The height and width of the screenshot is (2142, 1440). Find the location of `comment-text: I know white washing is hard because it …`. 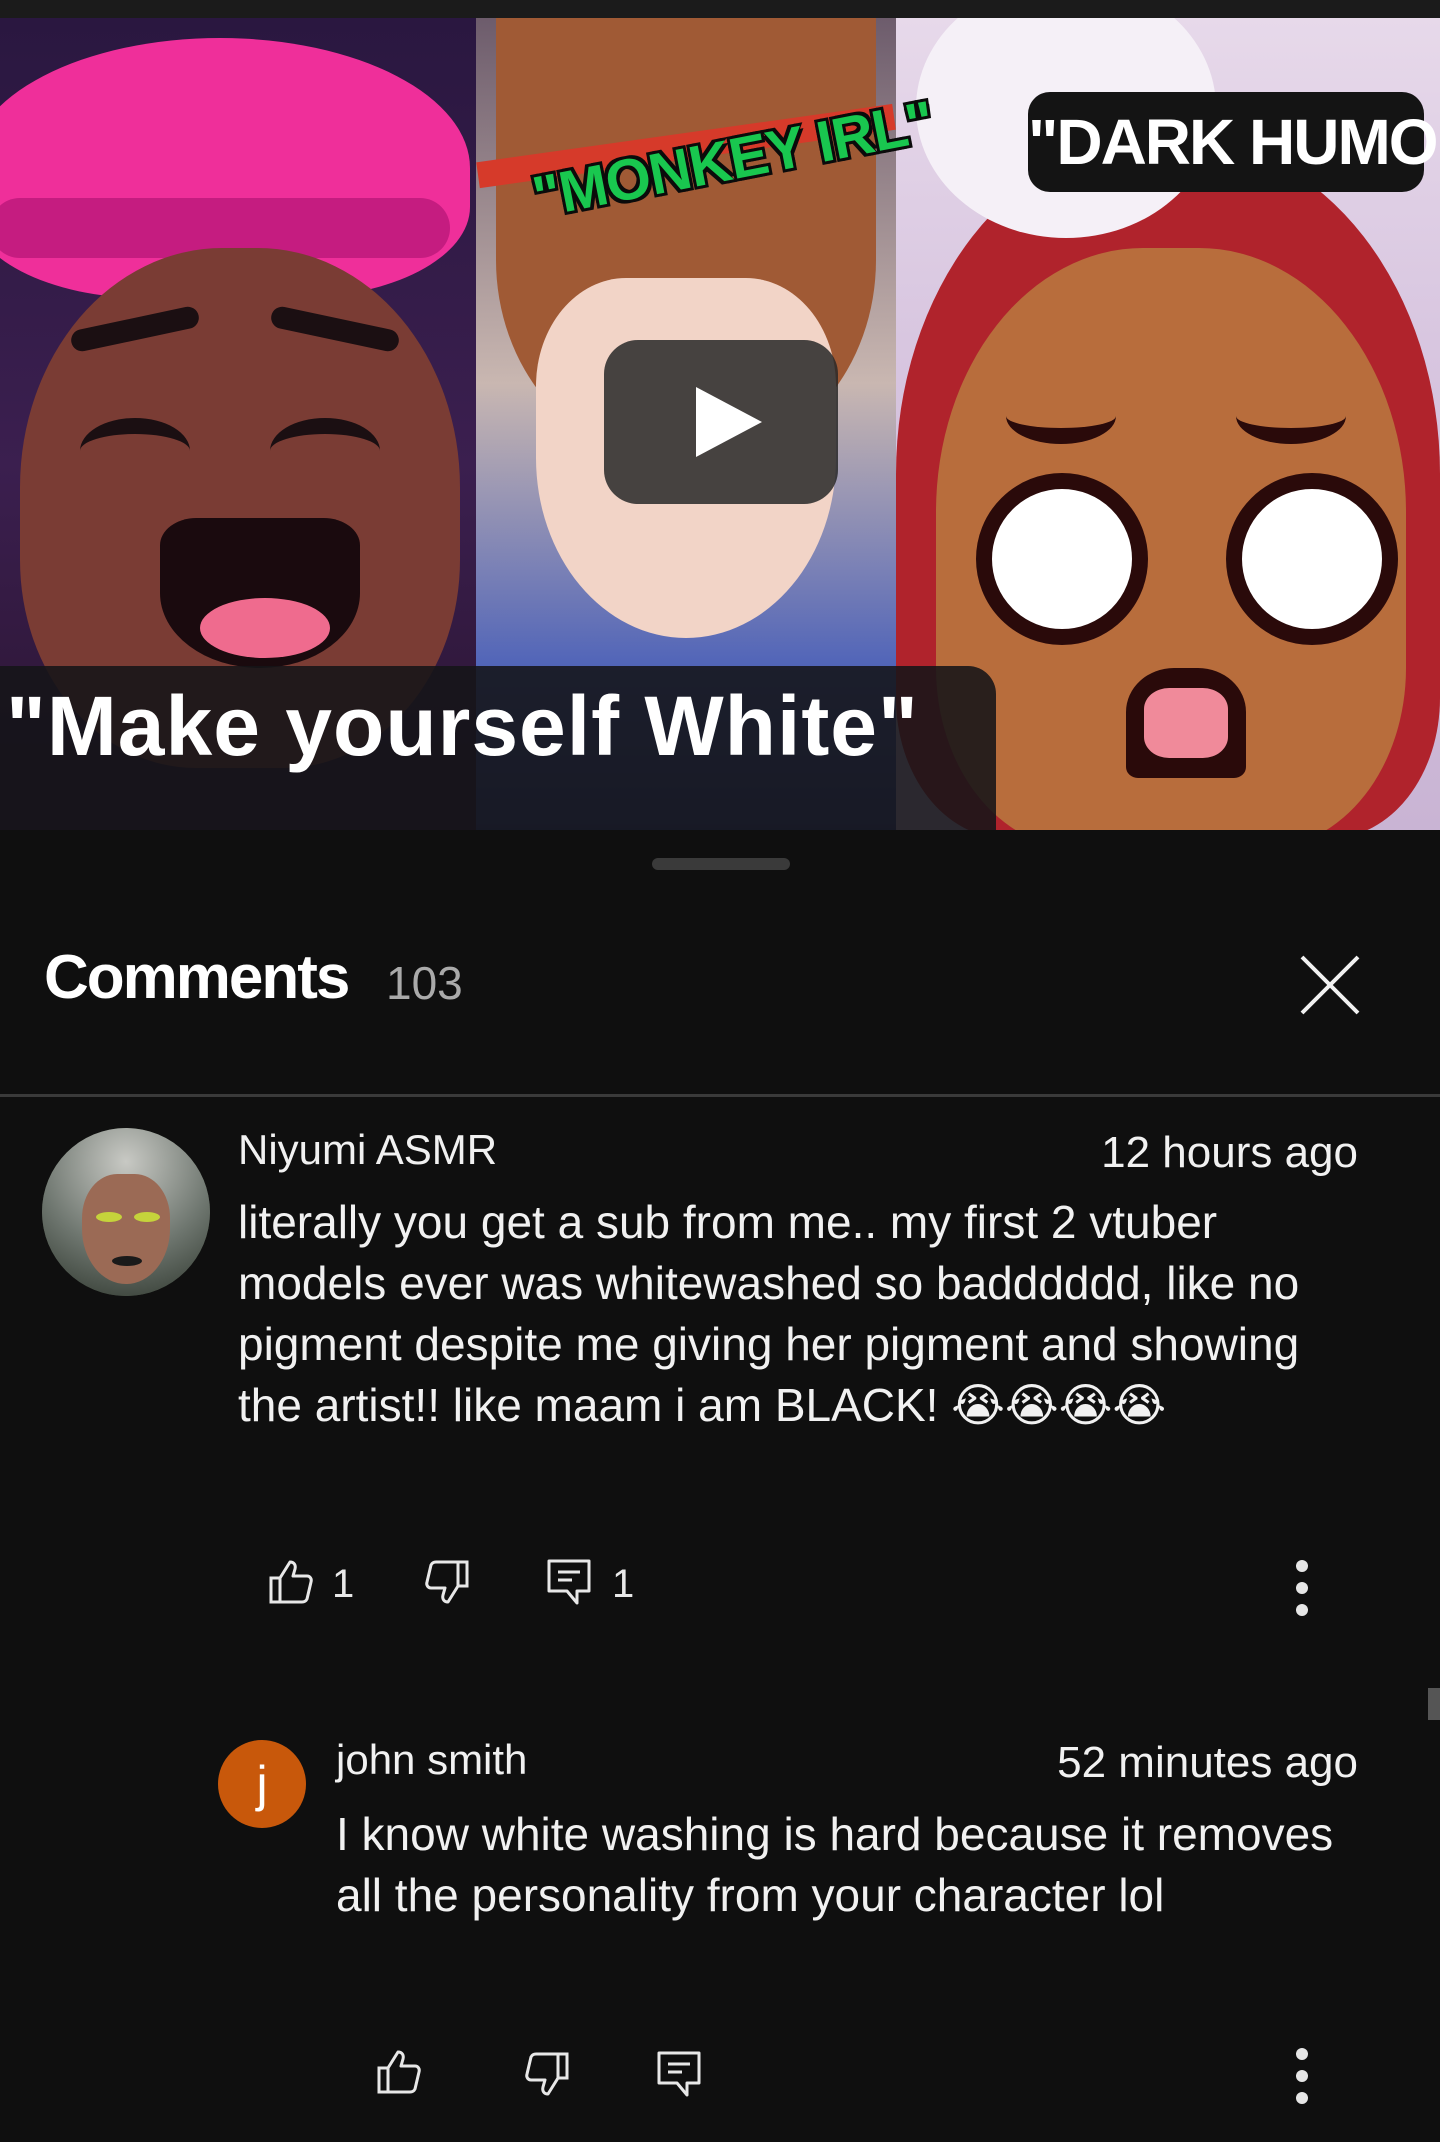

comment-text: I know white washing is hard because it … is located at coordinates (835, 1864).